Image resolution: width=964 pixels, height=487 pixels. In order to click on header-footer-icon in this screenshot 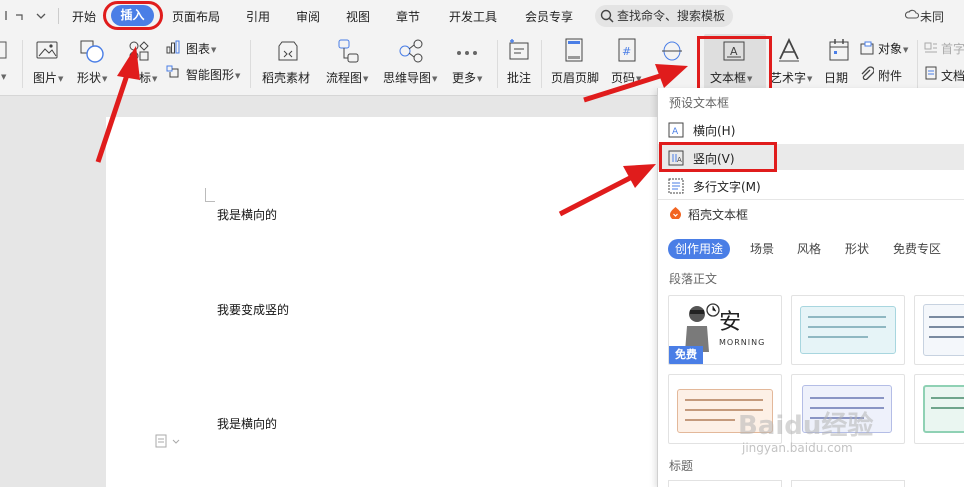, I will do `click(574, 51)`.